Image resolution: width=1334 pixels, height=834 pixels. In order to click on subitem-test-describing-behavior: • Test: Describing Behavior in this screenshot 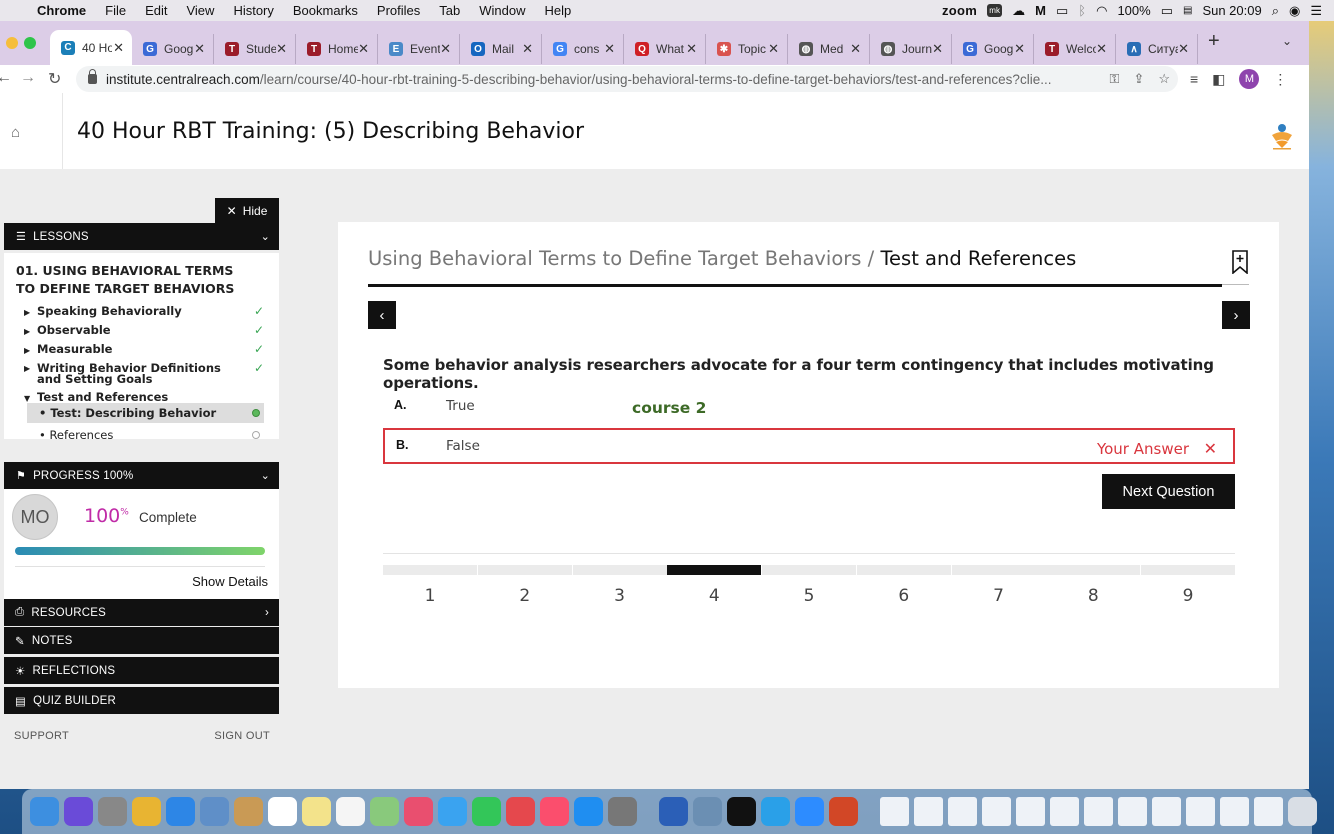, I will do `click(145, 413)`.